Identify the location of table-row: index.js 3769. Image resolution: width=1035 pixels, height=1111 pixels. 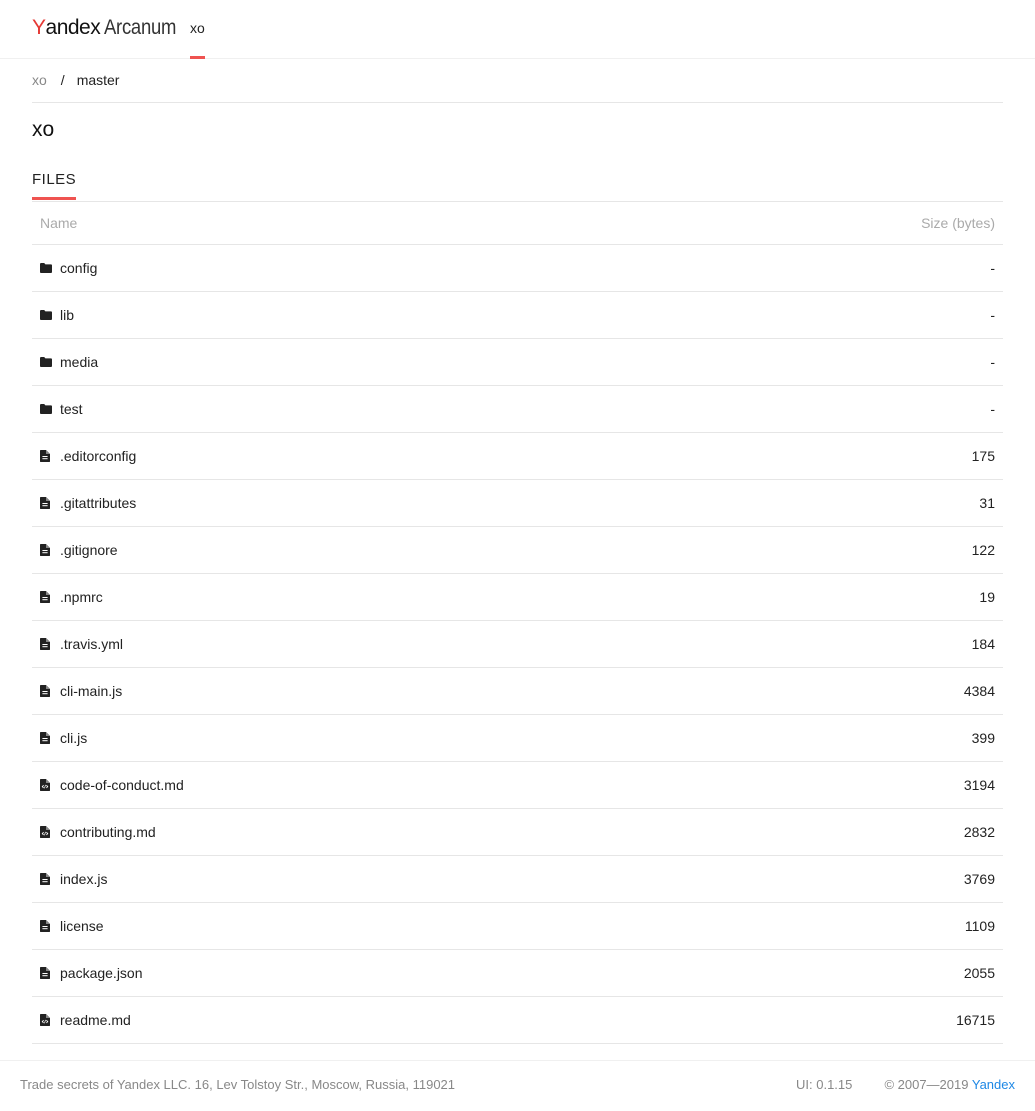
(517, 879).